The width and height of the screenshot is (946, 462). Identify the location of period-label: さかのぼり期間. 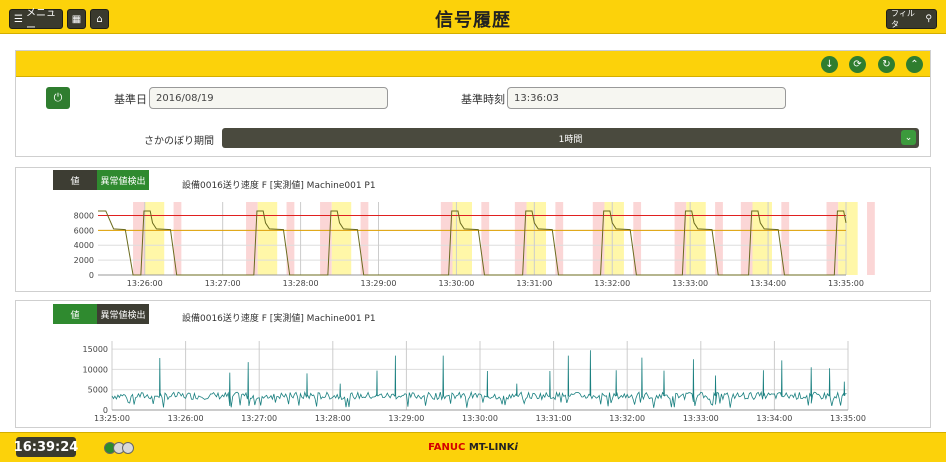
(179, 141).